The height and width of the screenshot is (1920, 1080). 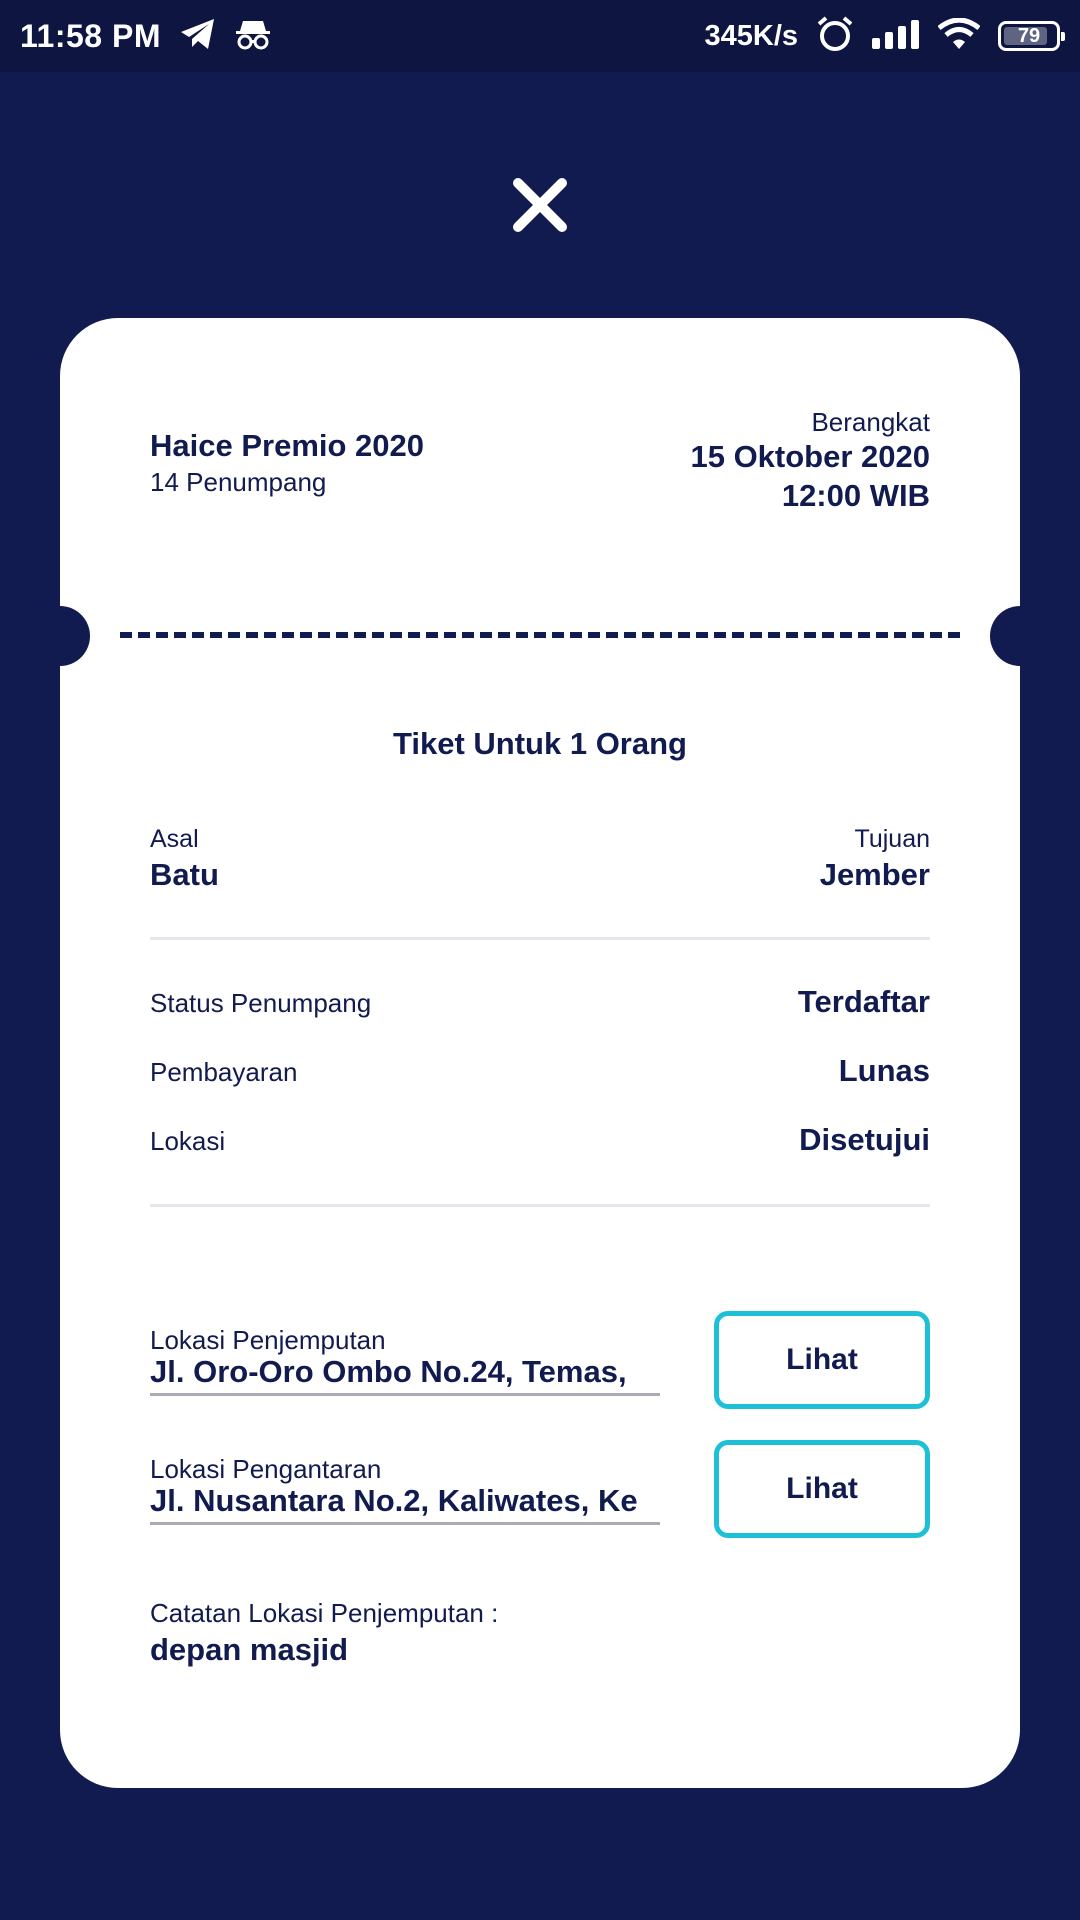 I want to click on close-button, so click(x=540, y=205).